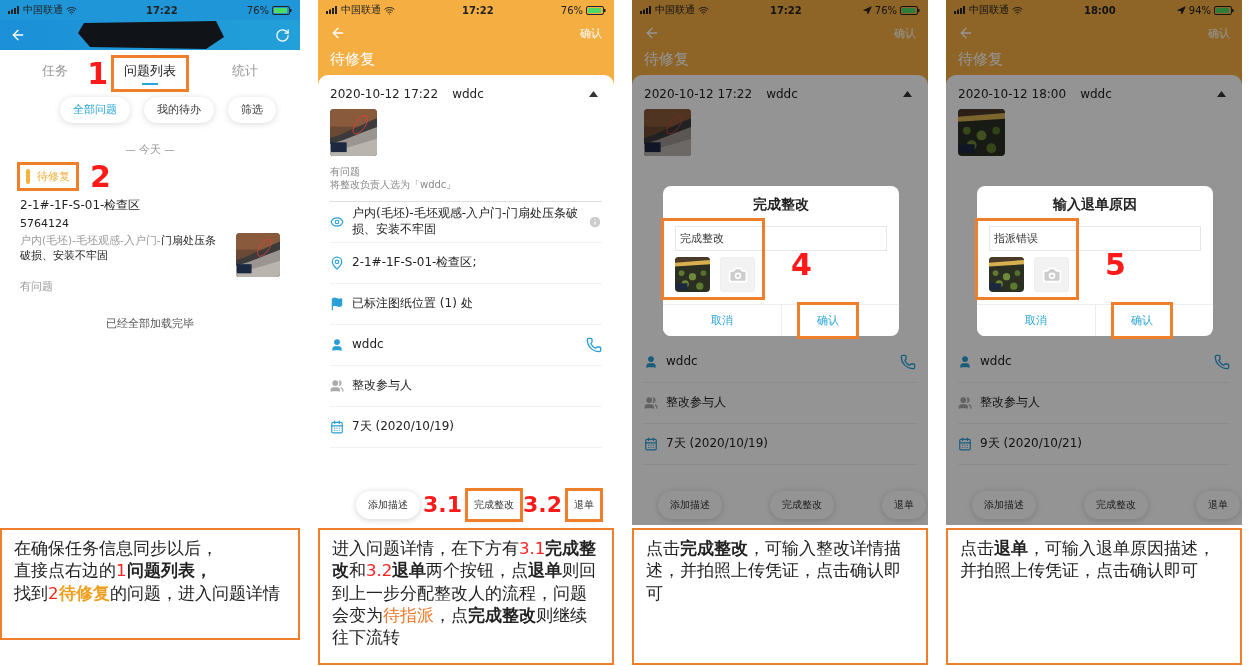 Image resolution: width=1249 pixels, height=666 pixels. What do you see at coordinates (100, 176) in the screenshot?
I see `step-number: 2` at bounding box center [100, 176].